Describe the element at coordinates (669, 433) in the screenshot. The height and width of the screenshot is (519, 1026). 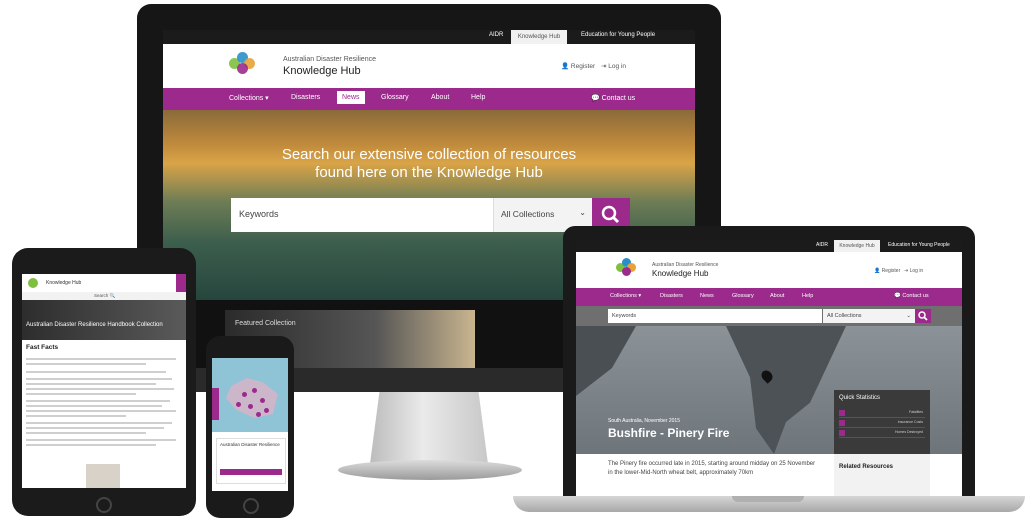
I see `event-title: Bushfire - Pinery Fire` at that location.